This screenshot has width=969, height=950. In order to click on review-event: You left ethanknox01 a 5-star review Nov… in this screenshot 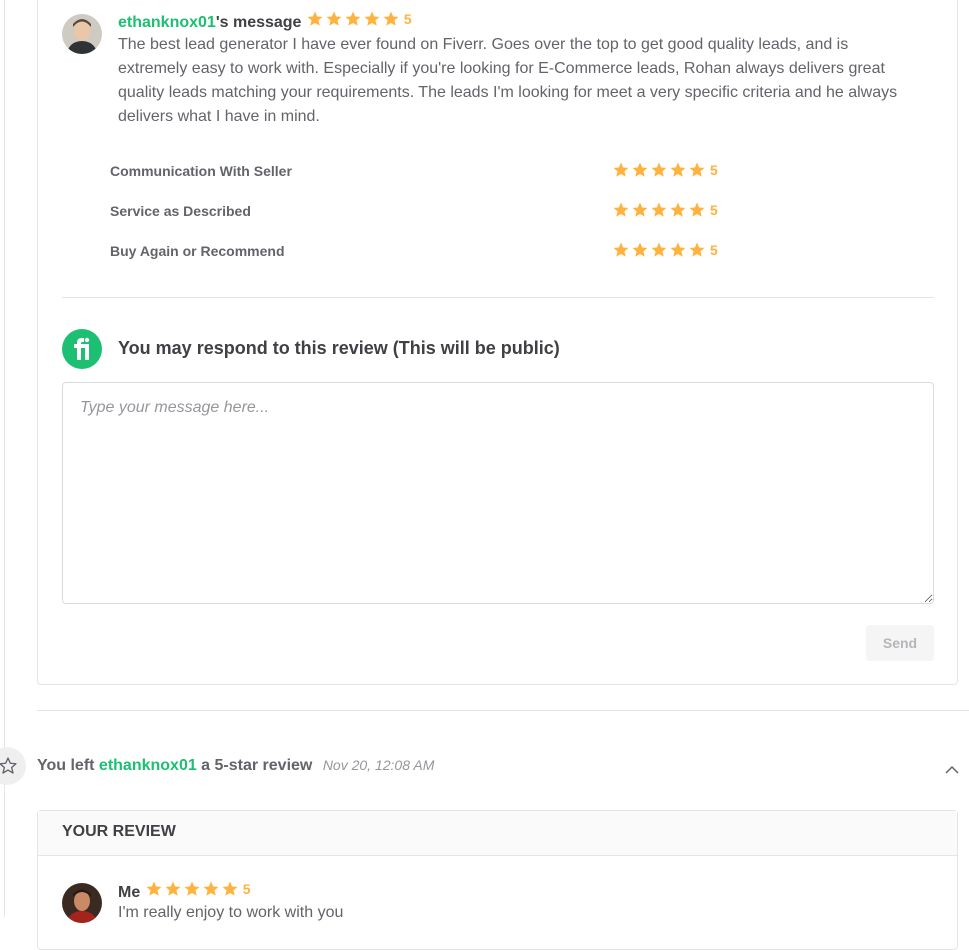, I will do `click(235, 766)`.